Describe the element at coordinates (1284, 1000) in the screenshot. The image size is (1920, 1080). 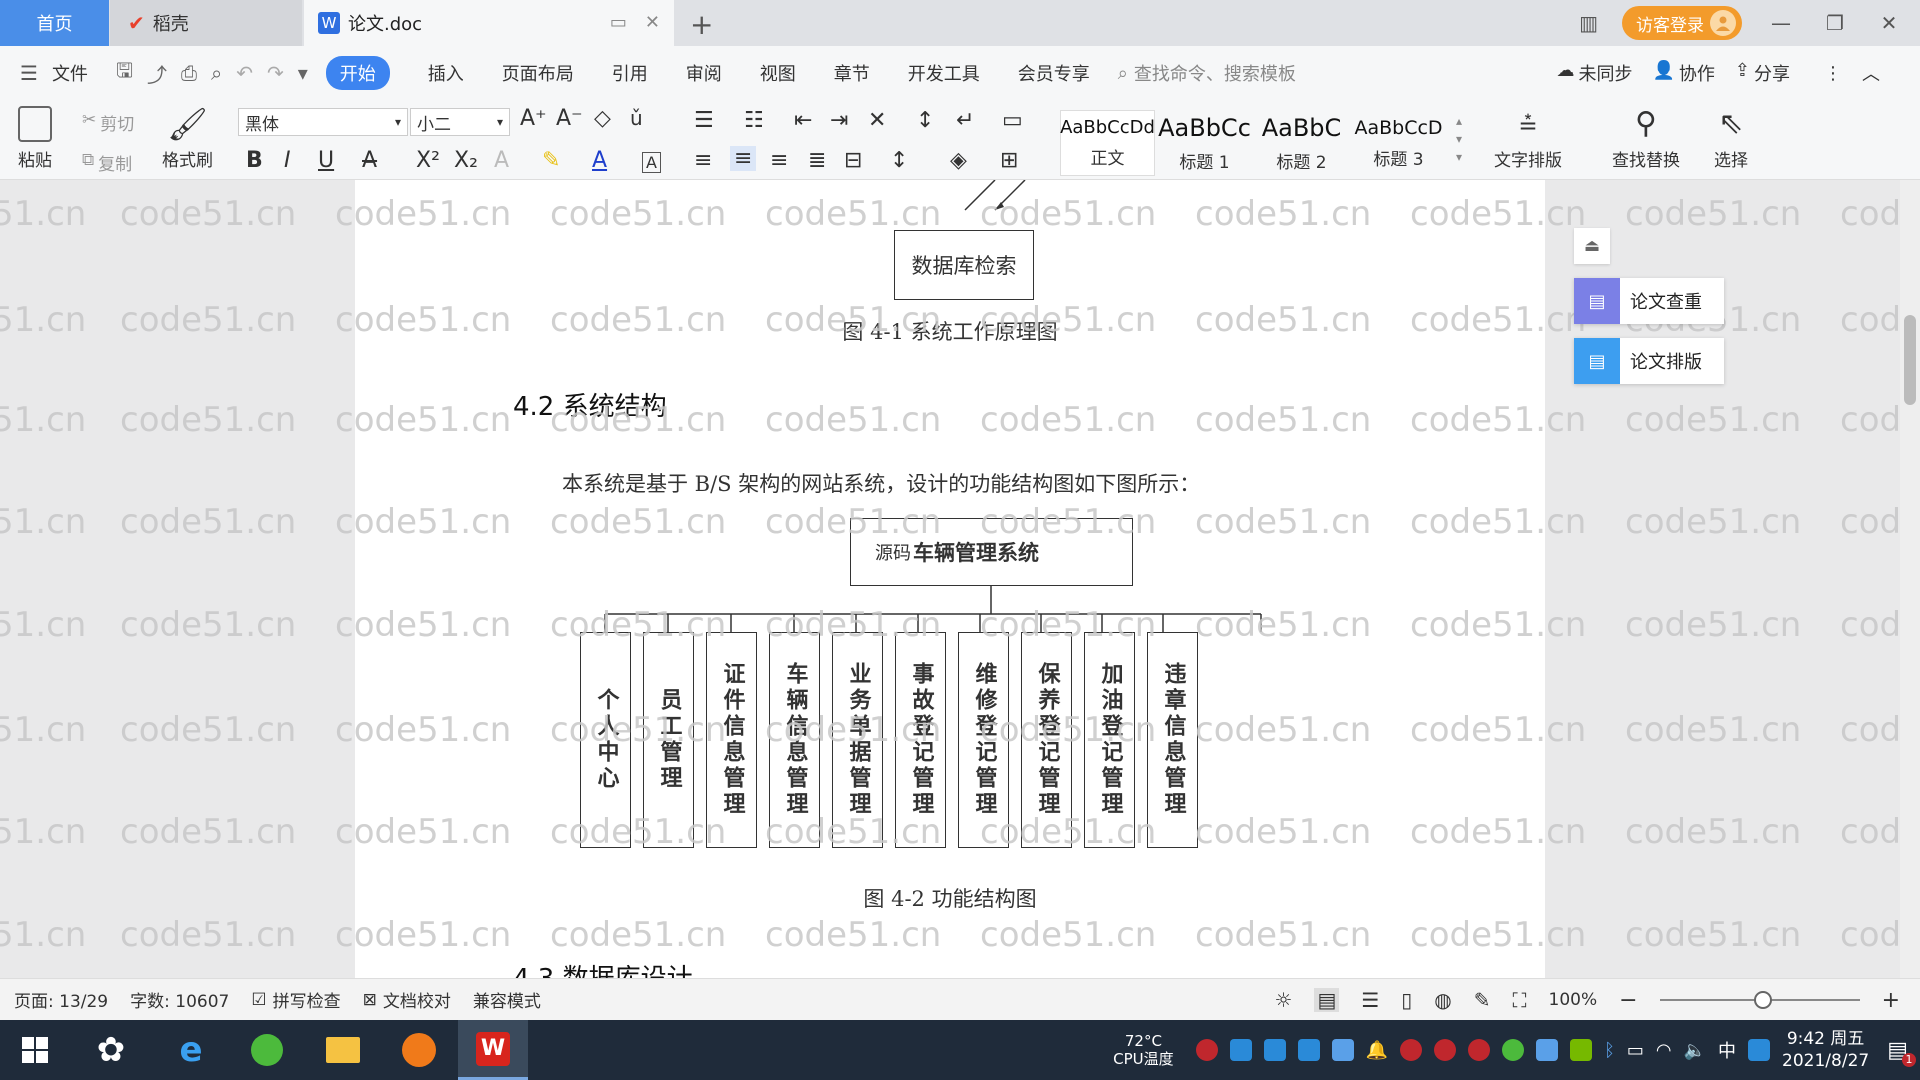
I see `eye-protection-icon: ☼` at that location.